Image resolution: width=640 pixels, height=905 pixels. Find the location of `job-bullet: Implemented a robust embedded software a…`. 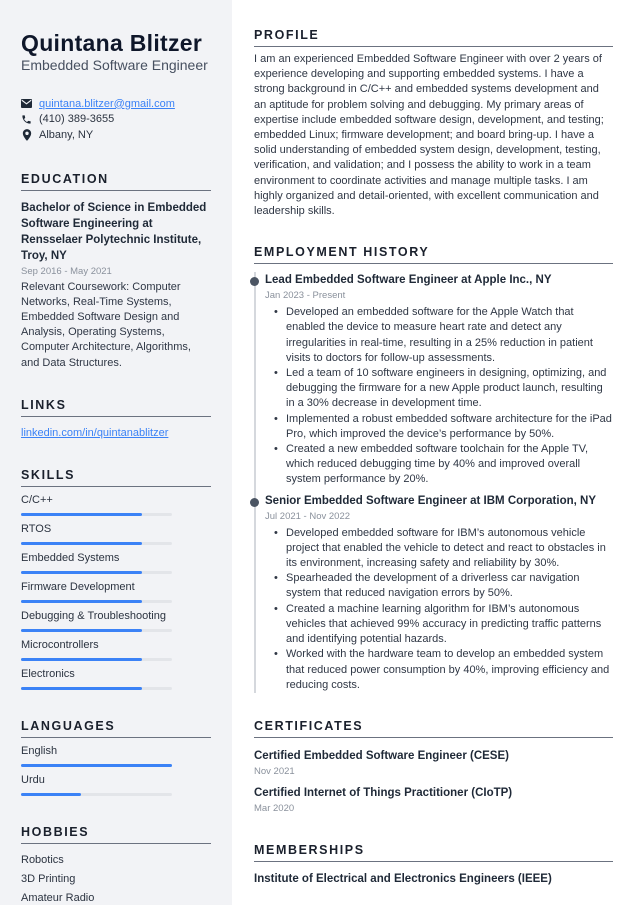

job-bullet: Implemented a robust embedded software a… is located at coordinates (443, 427).